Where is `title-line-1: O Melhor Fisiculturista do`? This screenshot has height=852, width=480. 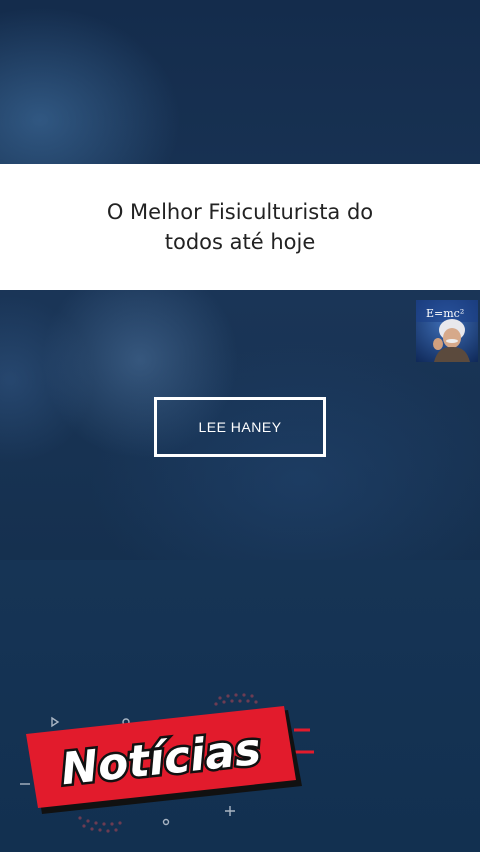 title-line-1: O Melhor Fisiculturista do is located at coordinates (240, 212).